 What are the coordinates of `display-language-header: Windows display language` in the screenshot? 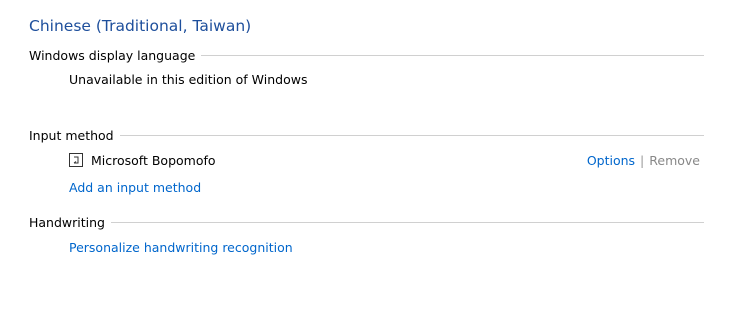 It's located at (366, 55).